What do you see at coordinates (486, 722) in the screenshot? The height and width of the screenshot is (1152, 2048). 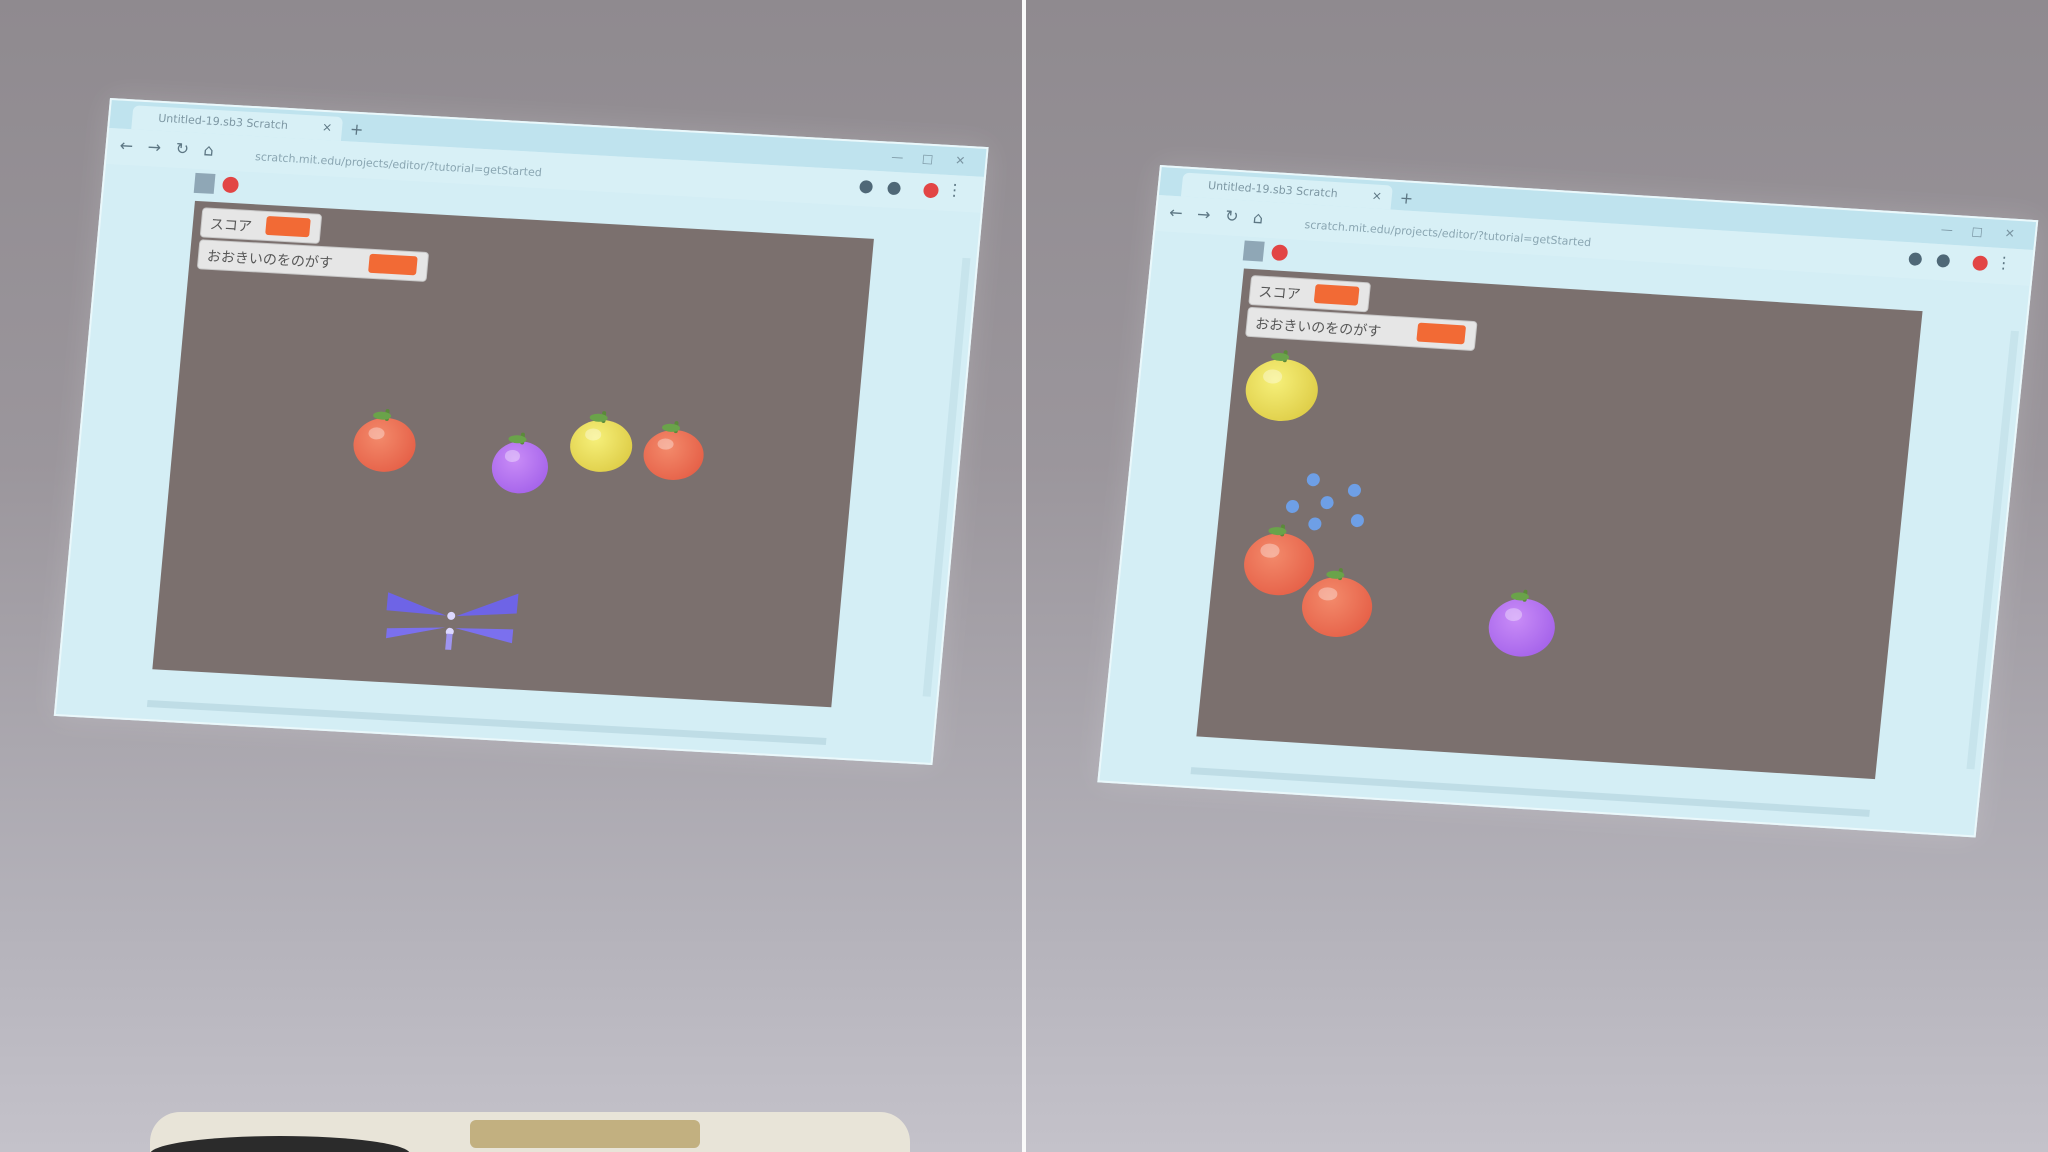 I see `horizontal-scrollbar` at bounding box center [486, 722].